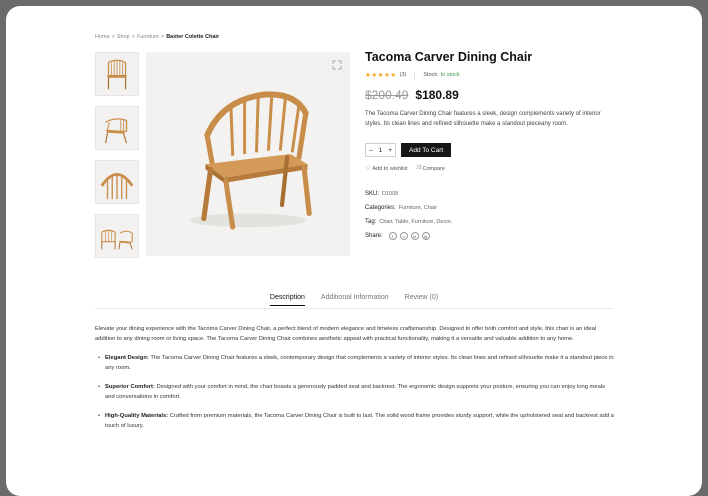 Image resolution: width=708 pixels, height=496 pixels. I want to click on compare-label: Compare, so click(433, 168).